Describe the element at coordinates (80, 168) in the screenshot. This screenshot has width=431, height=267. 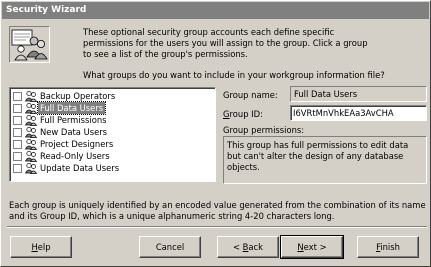
I see `list-item-label: Update Data Users` at that location.